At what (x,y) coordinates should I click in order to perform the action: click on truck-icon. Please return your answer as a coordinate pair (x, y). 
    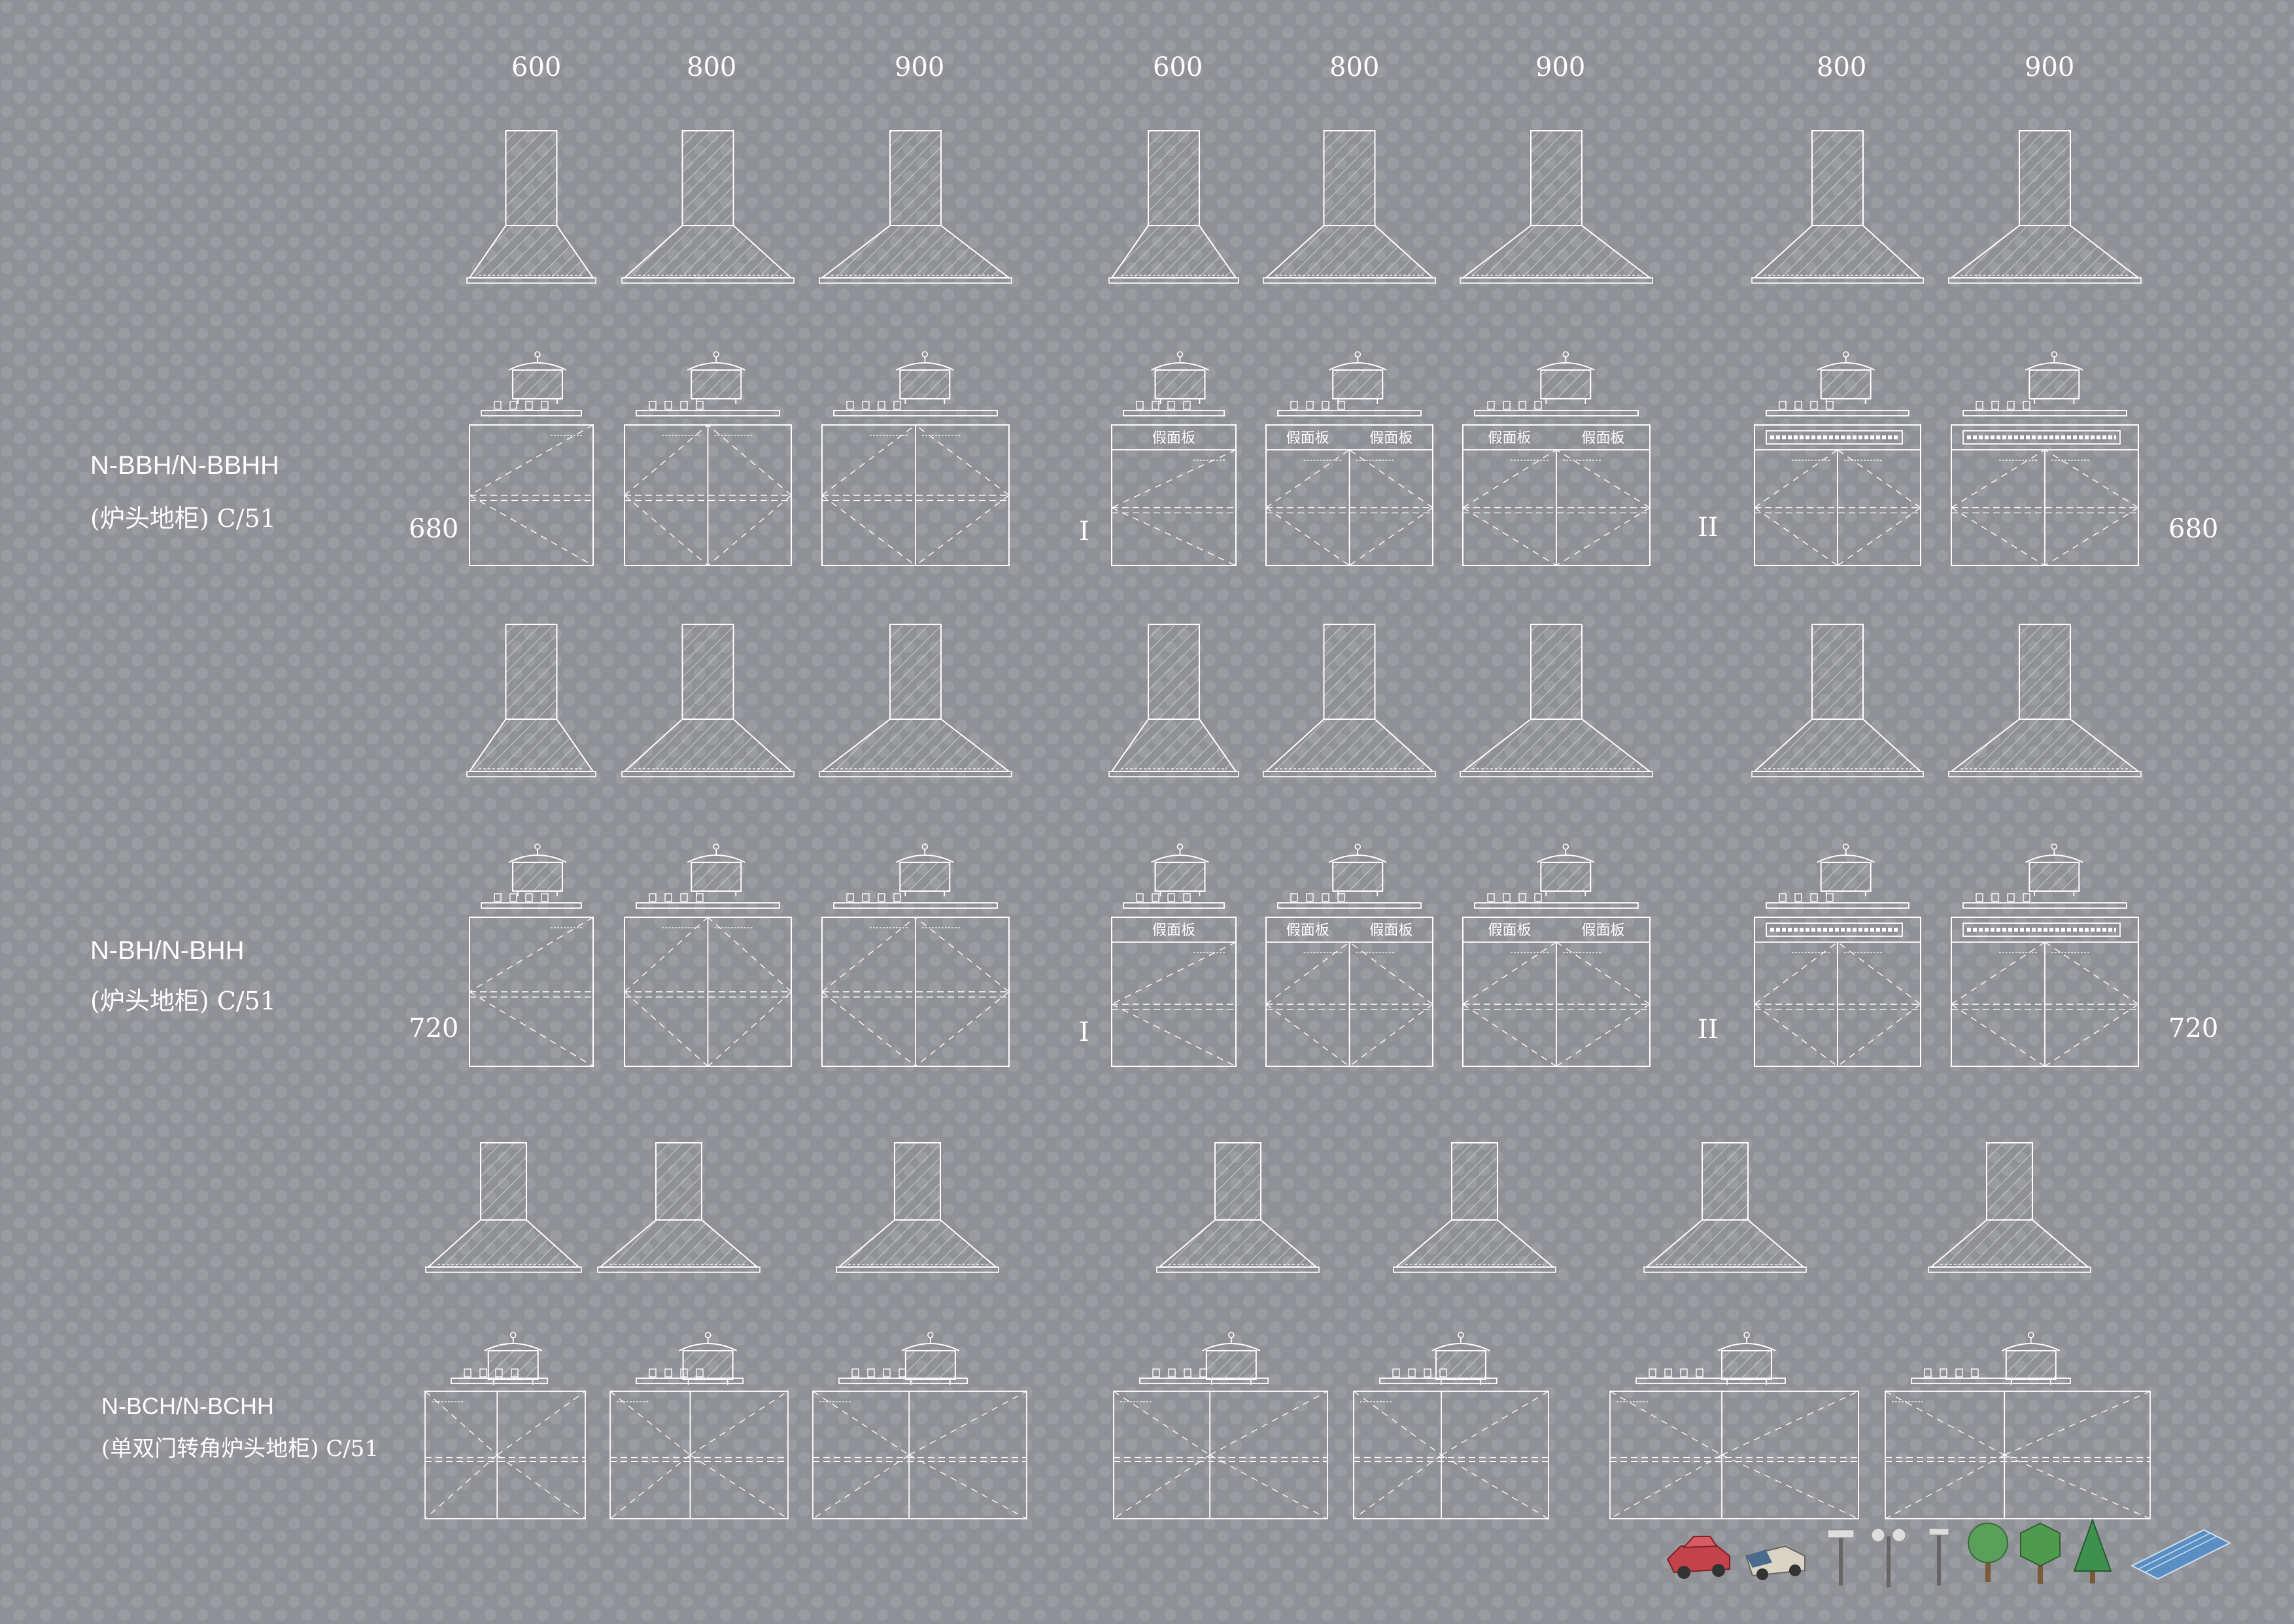
    Looking at the image, I should click on (1775, 1563).